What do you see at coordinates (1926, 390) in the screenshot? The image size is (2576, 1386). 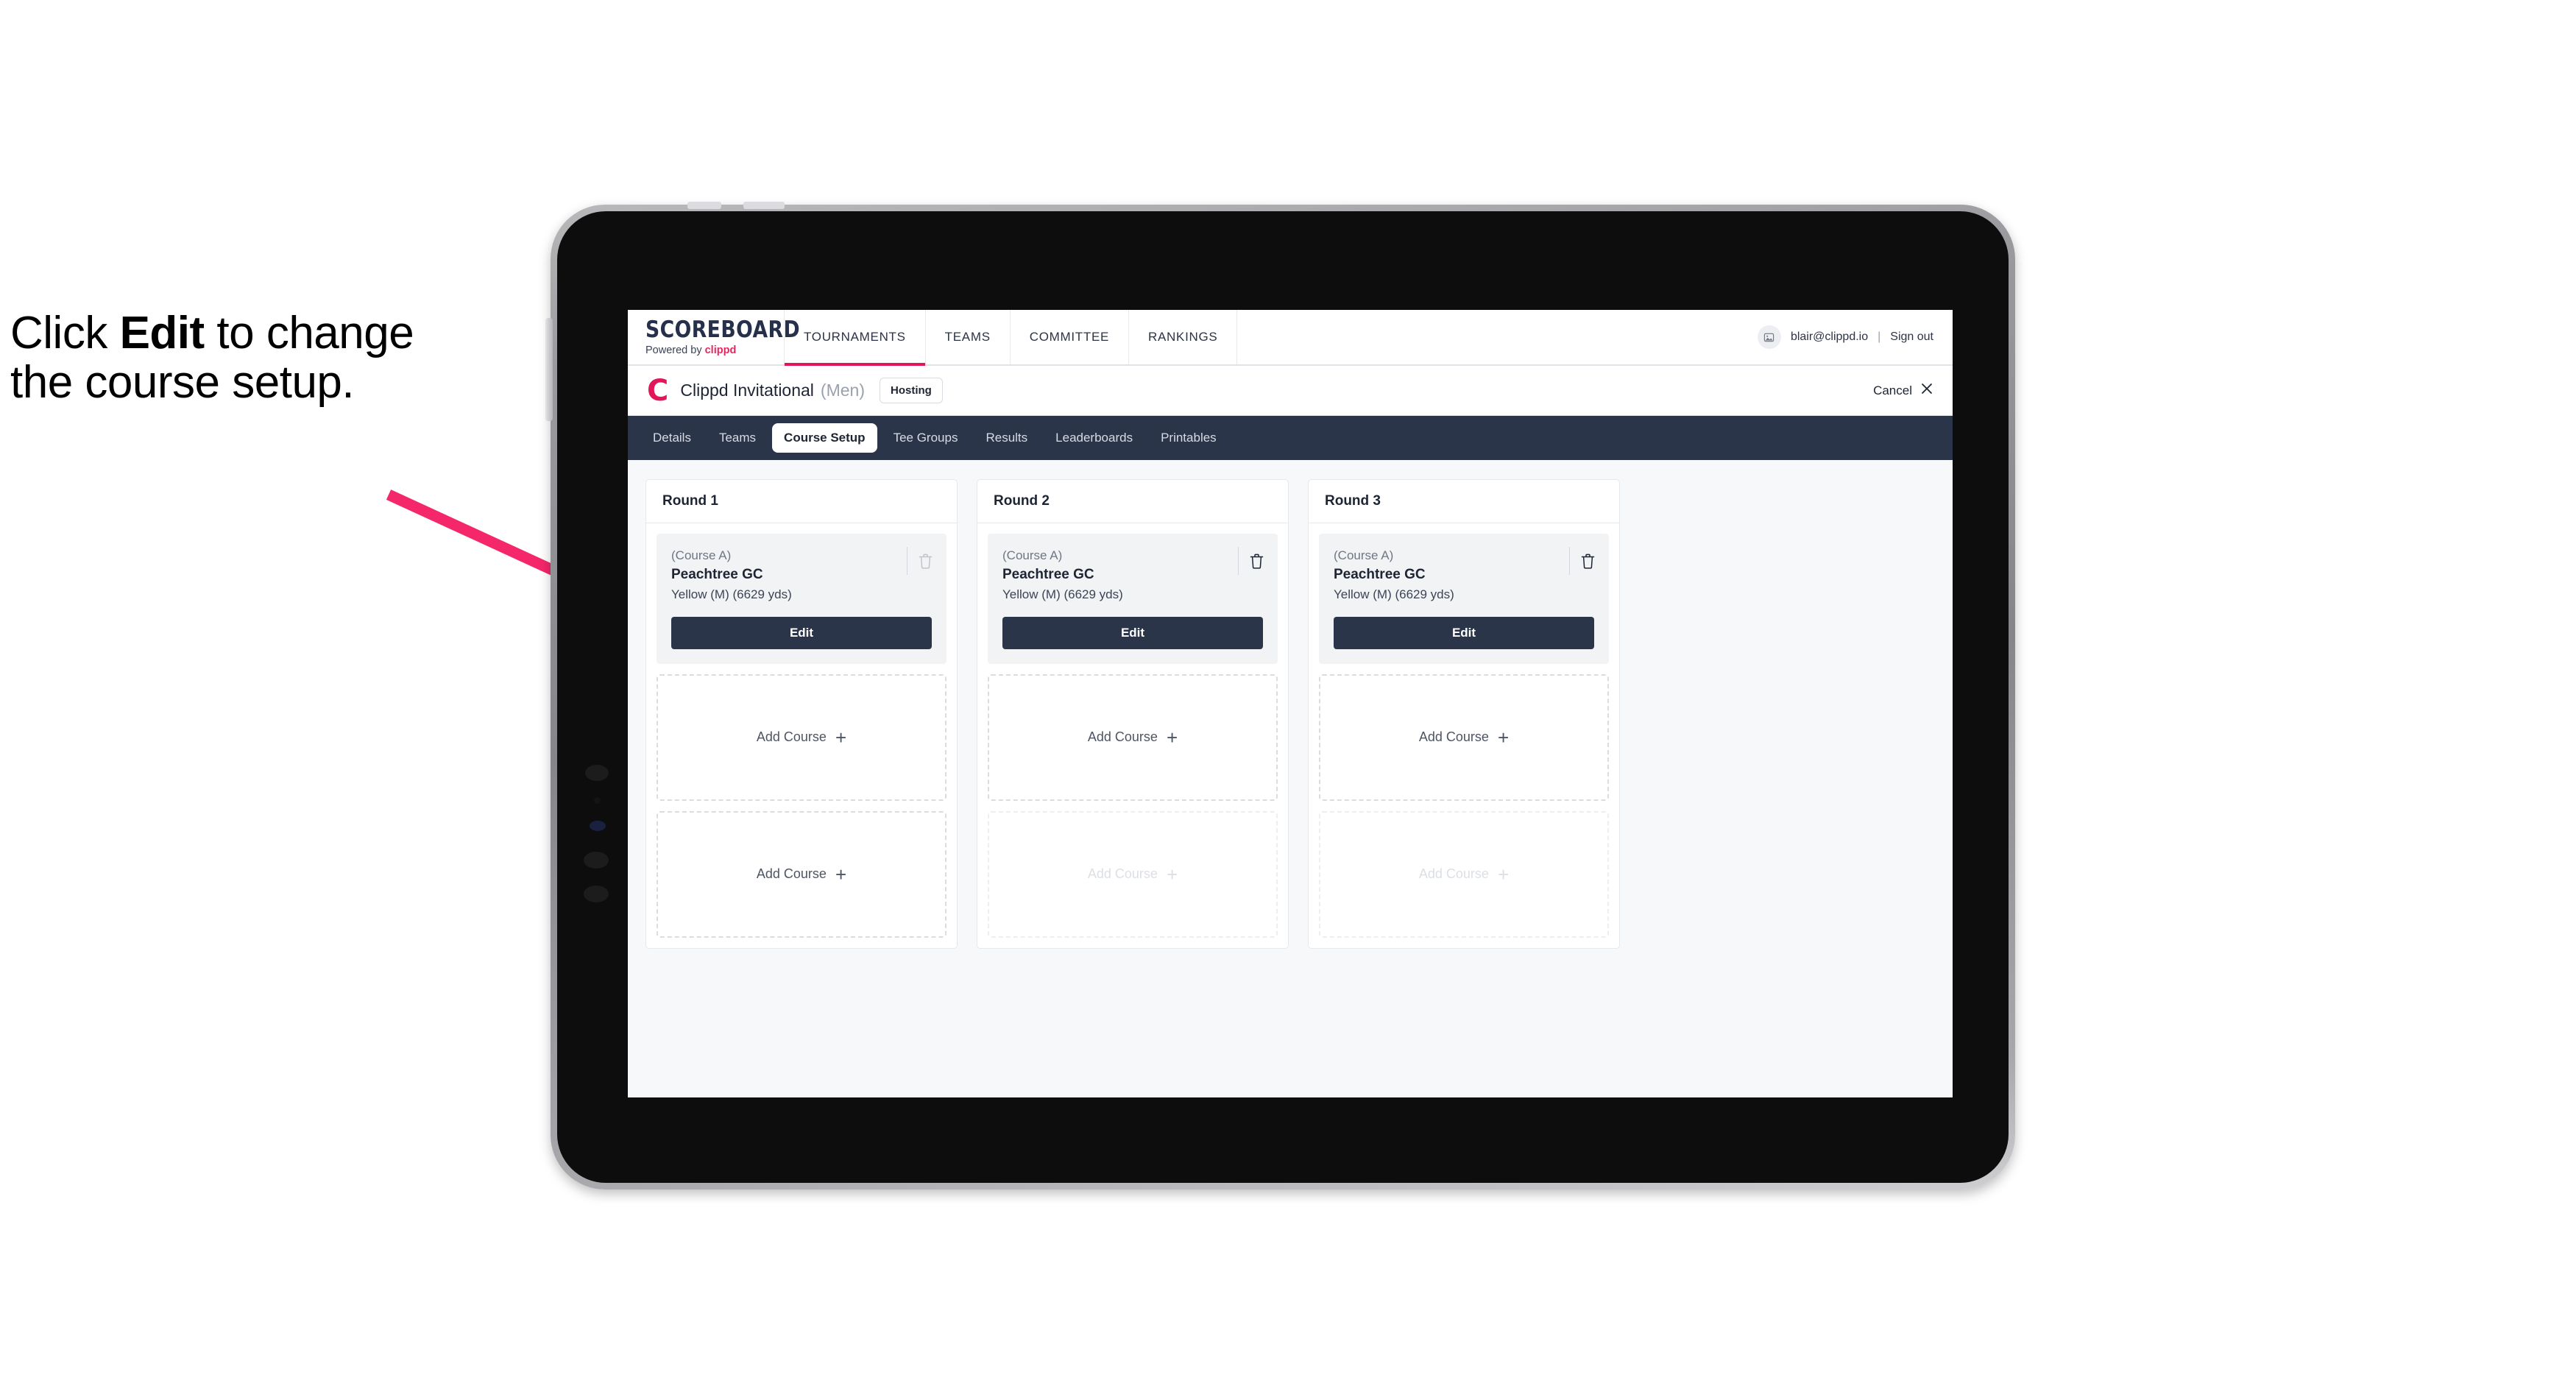 I see `close-x-icon` at bounding box center [1926, 390].